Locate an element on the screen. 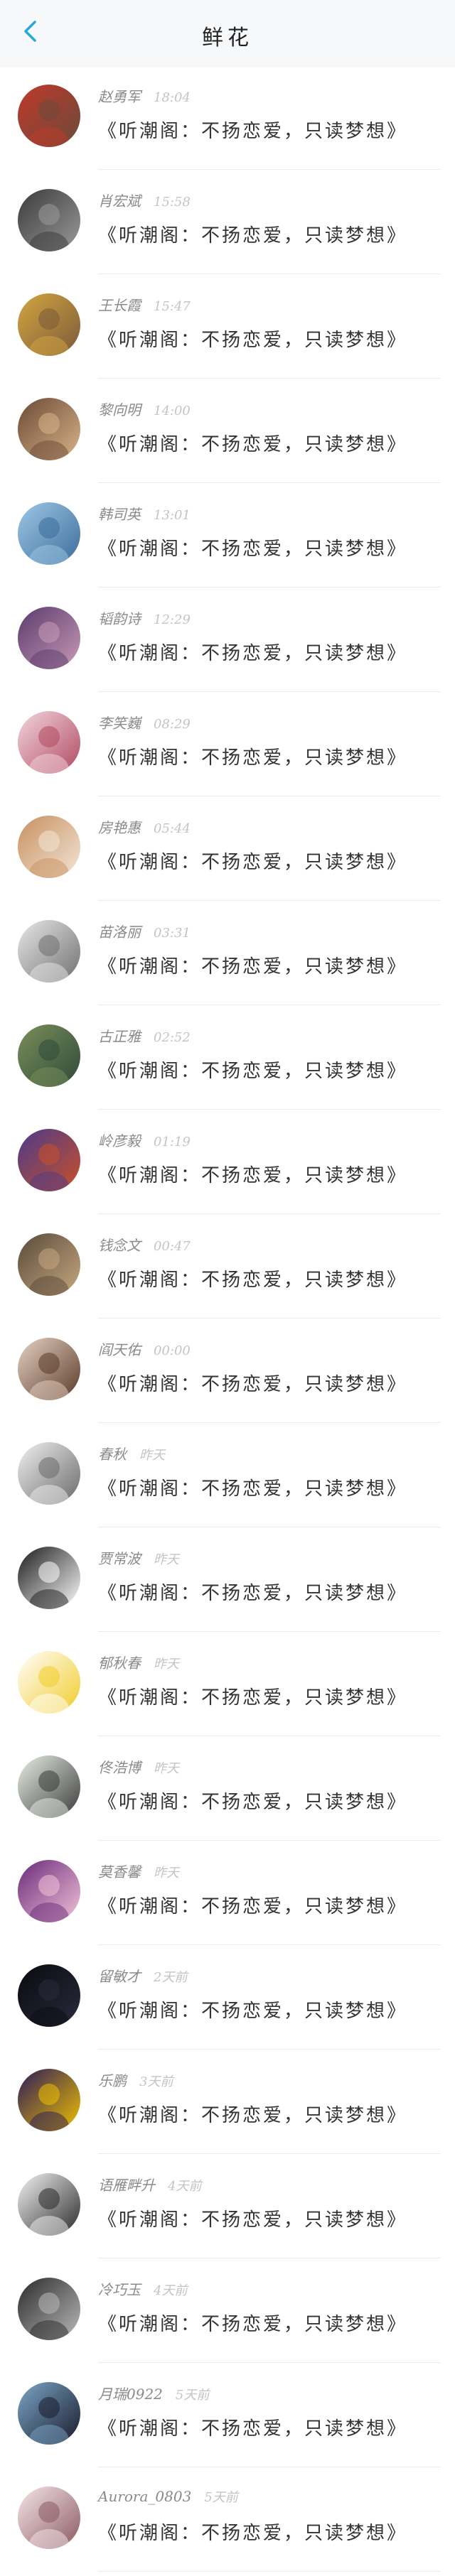  list-item: 房艳惠 05:44 《听潮阁：不扬恋爱，只读梦想》 is located at coordinates (227, 848).